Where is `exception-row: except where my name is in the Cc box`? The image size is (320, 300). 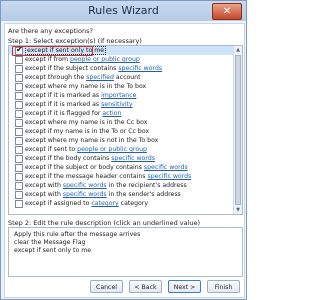
exception-row: except where my name is in the Cc box is located at coordinates (121, 122).